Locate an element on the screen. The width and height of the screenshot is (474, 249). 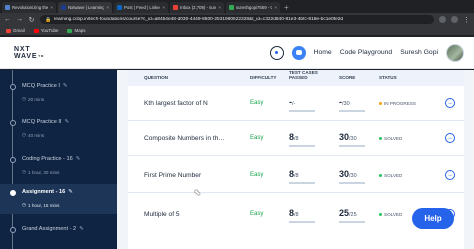
browser-tab: Inbox (2,708) - sureshgopi × is located at coordinates (197, 7).